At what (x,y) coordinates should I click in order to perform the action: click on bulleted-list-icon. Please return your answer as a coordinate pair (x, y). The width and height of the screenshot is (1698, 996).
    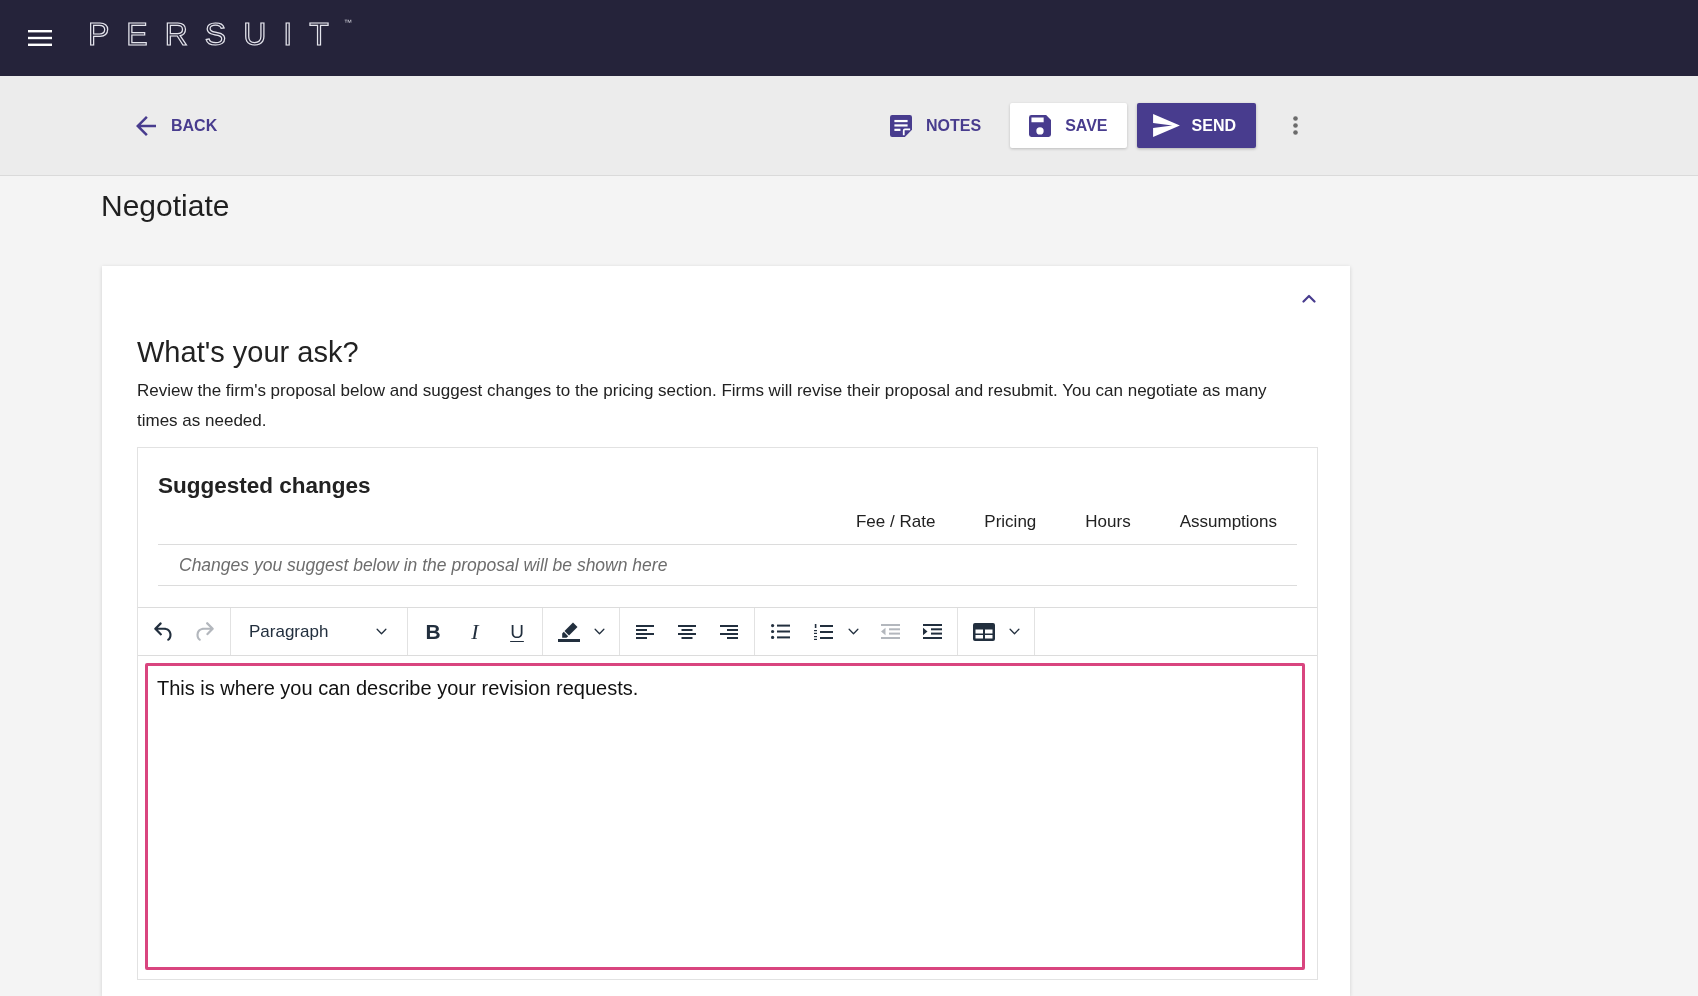
    Looking at the image, I should click on (780, 631).